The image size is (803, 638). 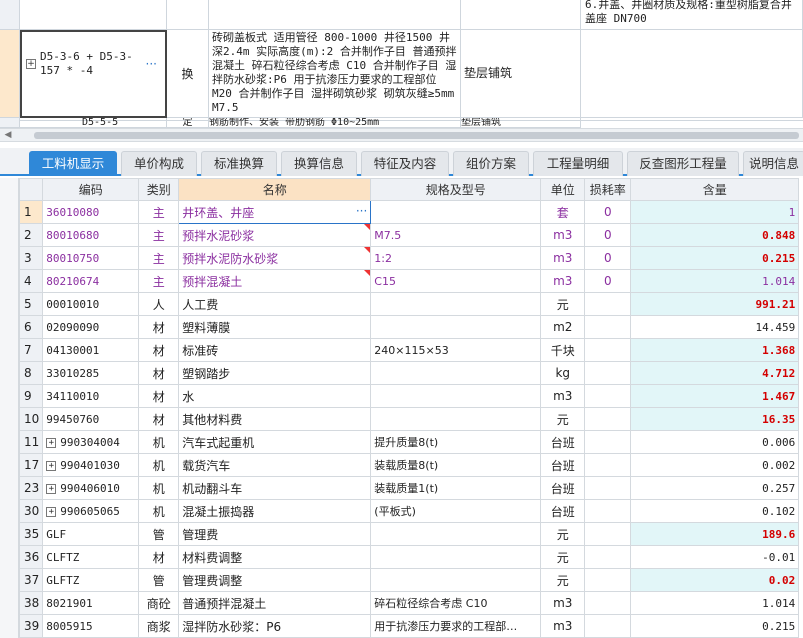 I want to click on unit-cell: m2, so click(x=563, y=327).